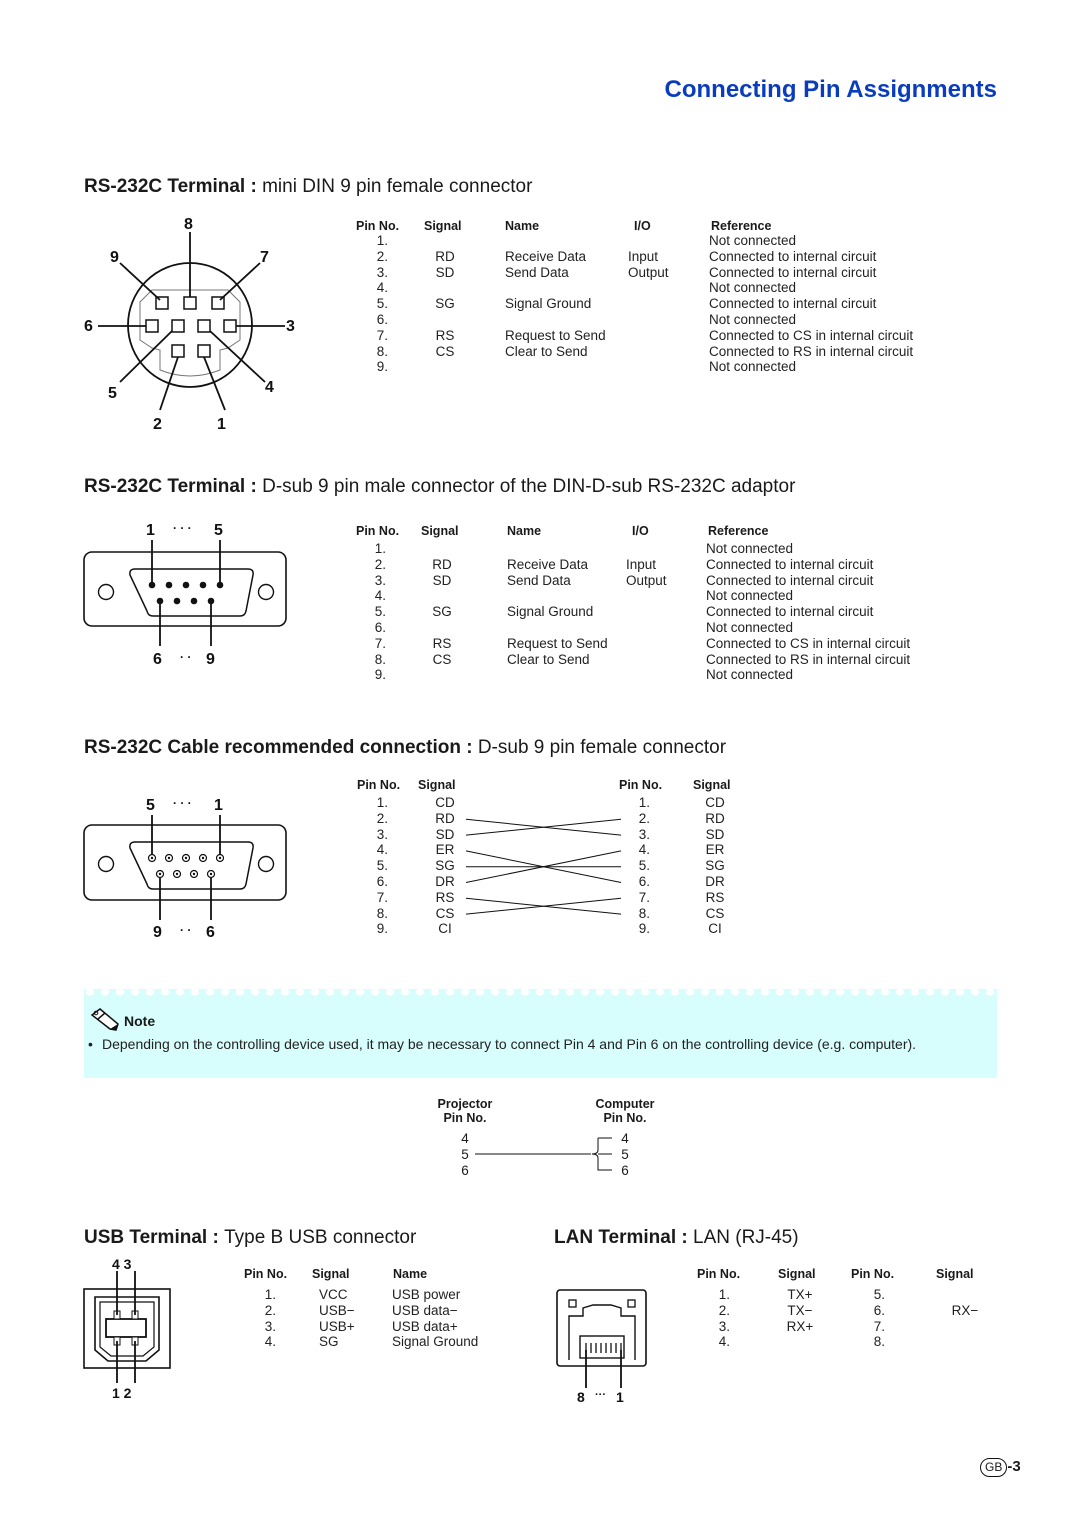 This screenshot has height=1523, width=1080. Describe the element at coordinates (873, 1274) in the screenshot. I see `header-pin-no-2: Pin No.` at that location.